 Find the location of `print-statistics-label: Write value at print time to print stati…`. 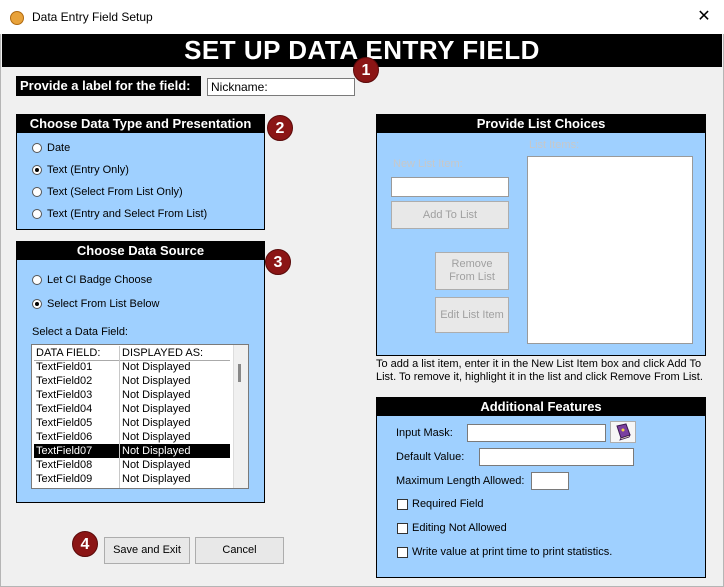

print-statistics-label: Write value at print time to print stati… is located at coordinates (512, 552).